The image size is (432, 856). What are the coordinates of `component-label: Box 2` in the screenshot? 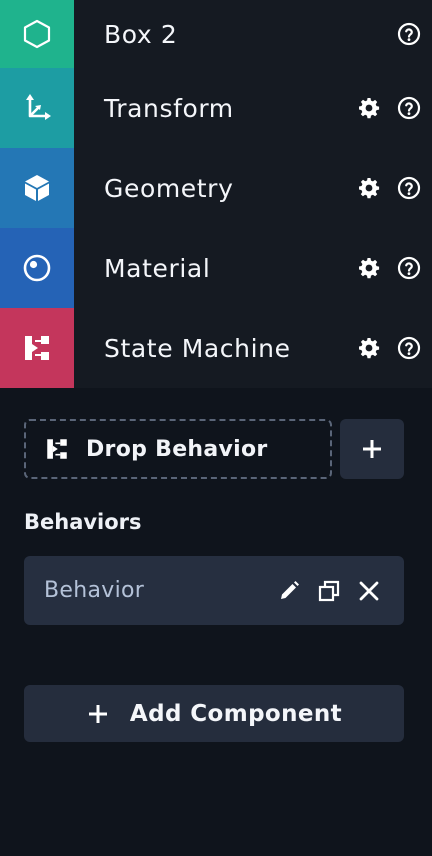 It's located at (141, 34).